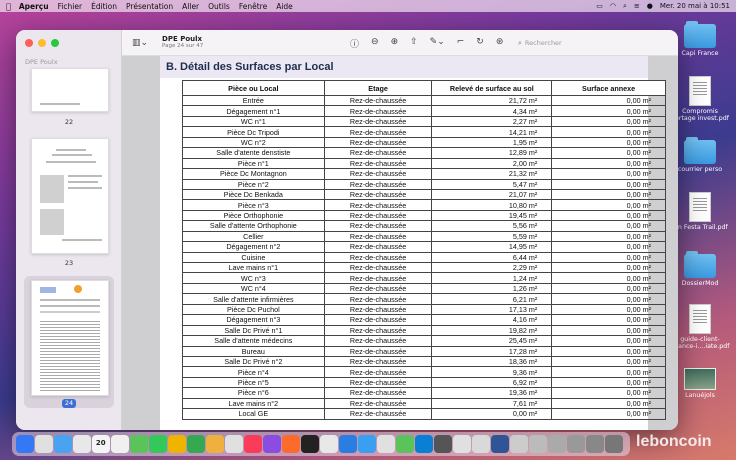 The image size is (736, 460). Describe the element at coordinates (29, 43) in the screenshot. I see `close-button` at that location.